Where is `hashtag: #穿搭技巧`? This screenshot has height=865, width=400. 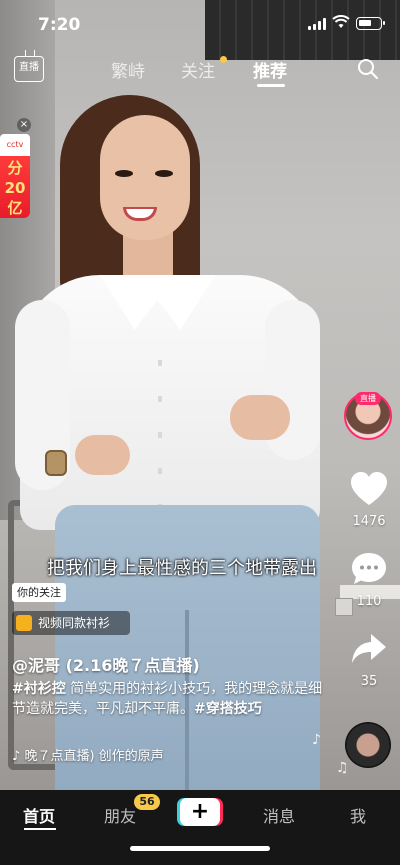 hashtag: #穿搭技巧 is located at coordinates (228, 709).